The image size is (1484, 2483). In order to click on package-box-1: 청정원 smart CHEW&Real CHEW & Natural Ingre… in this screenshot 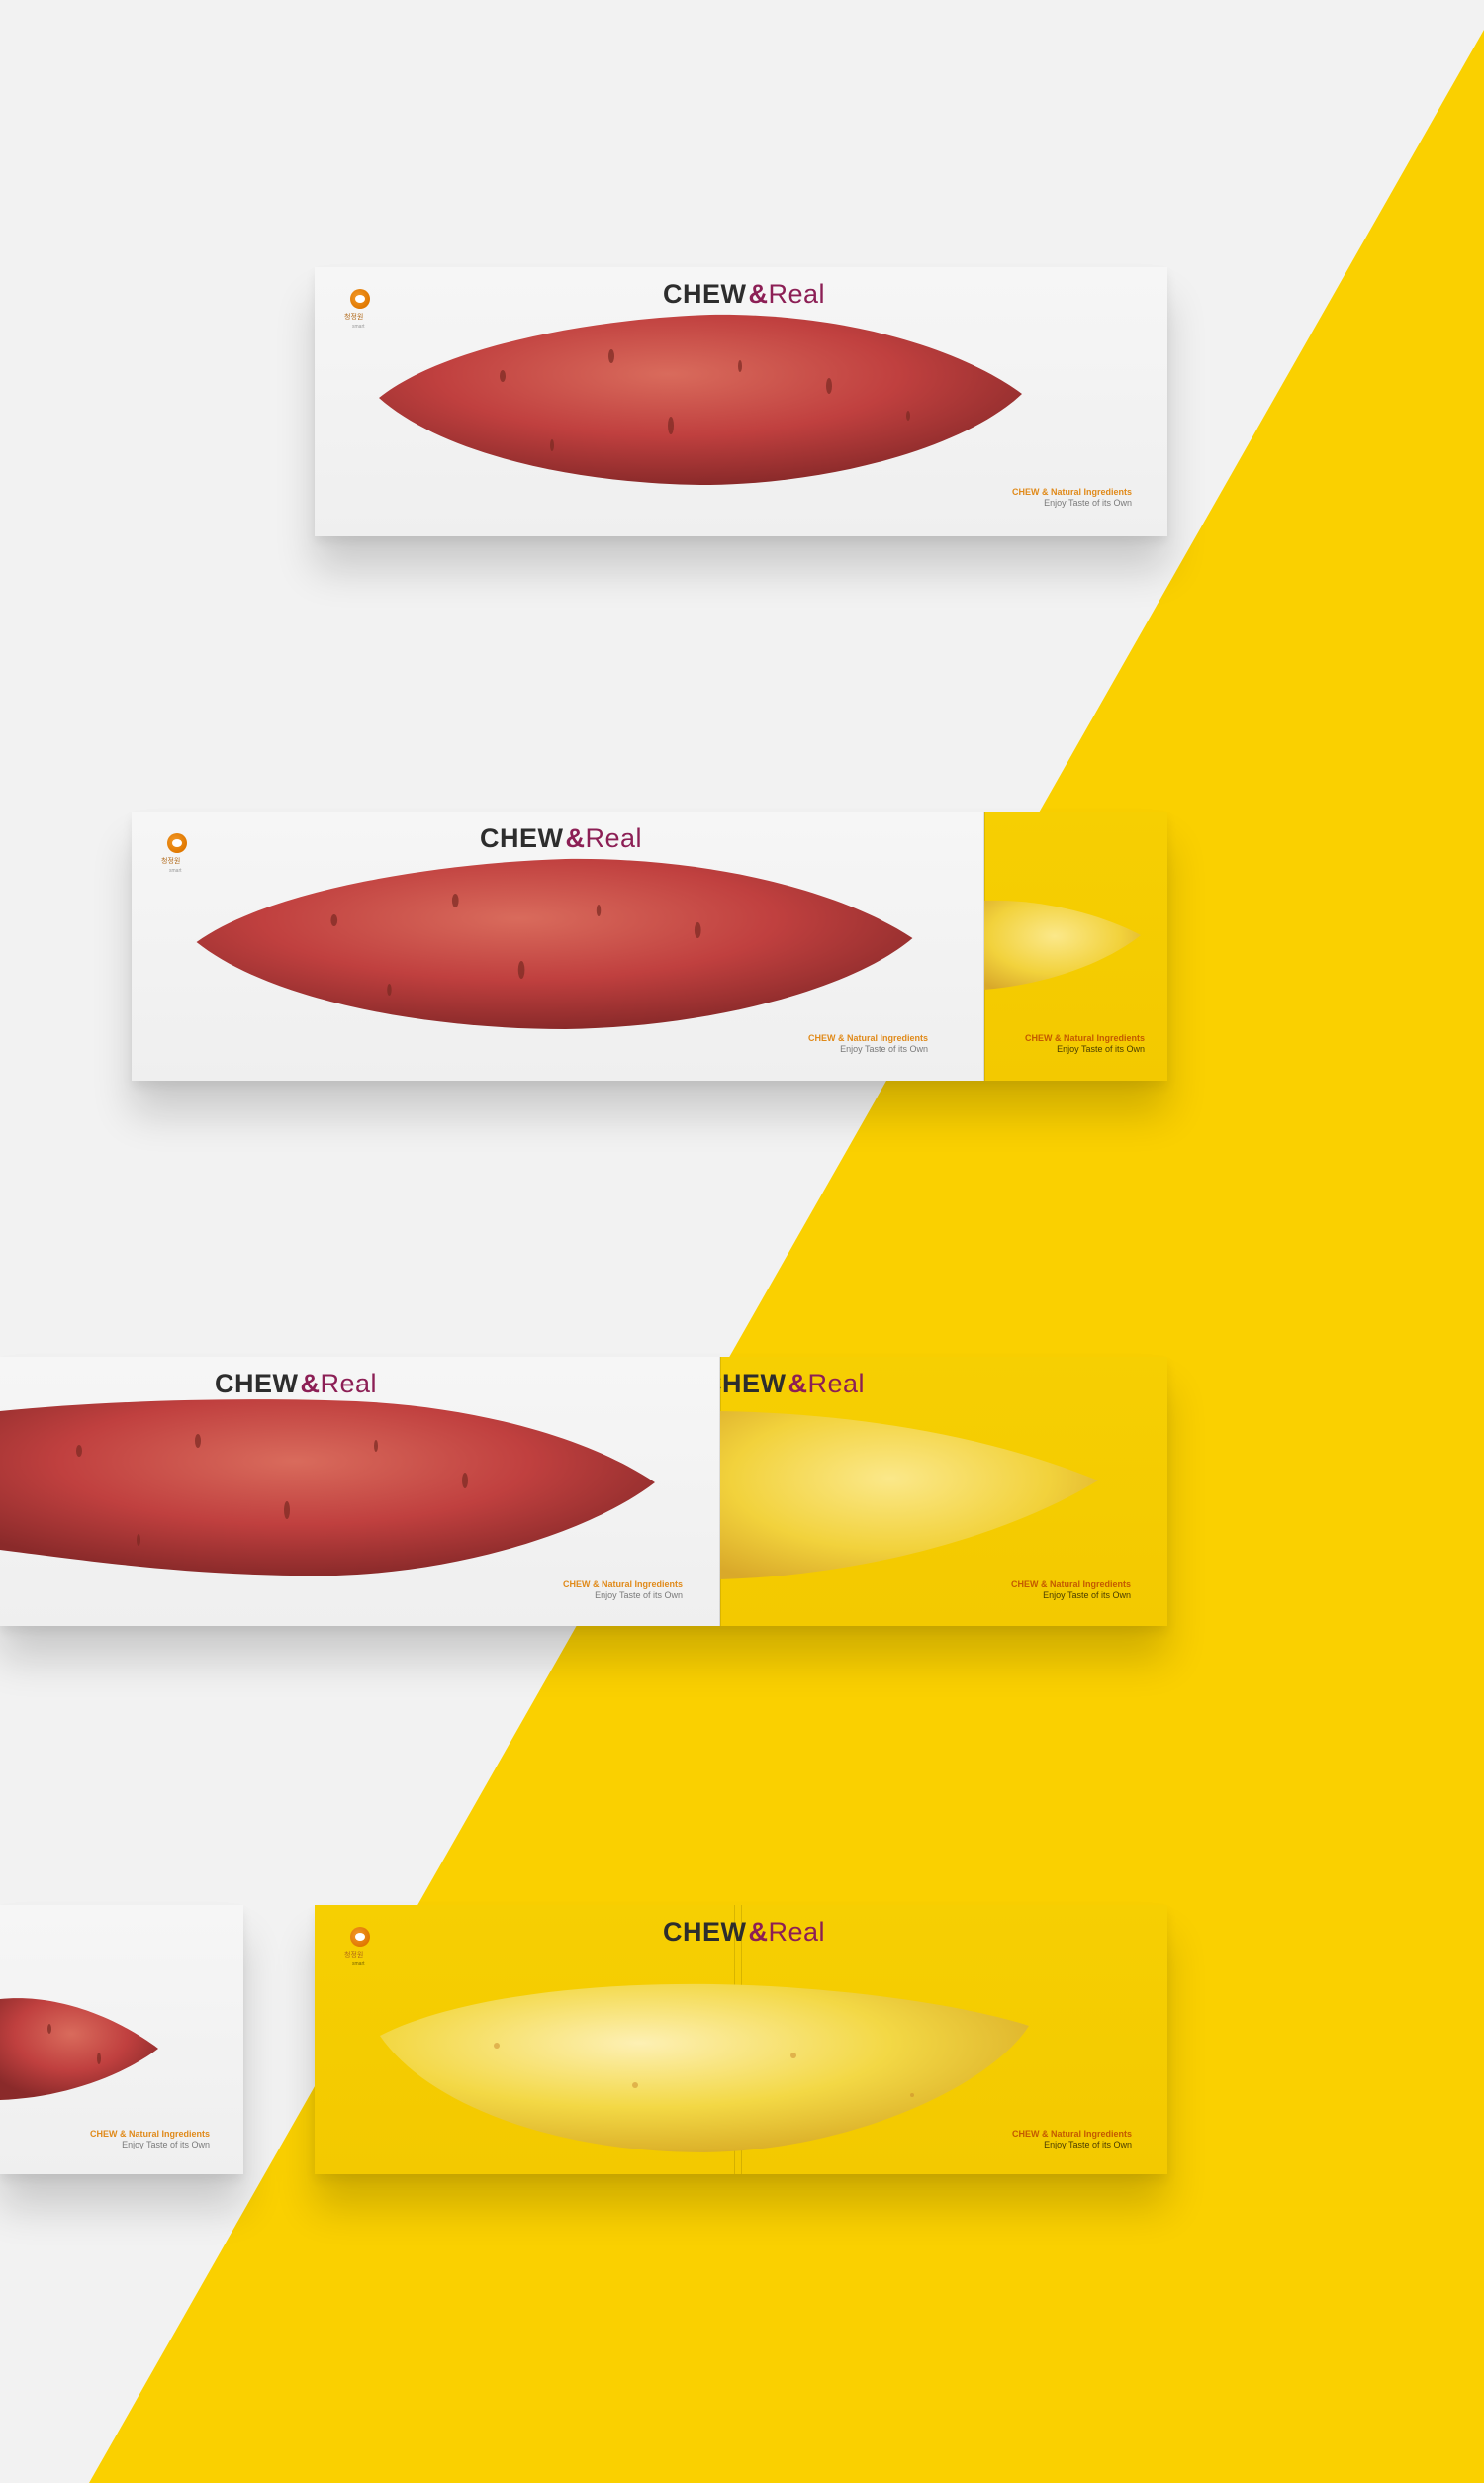, I will do `click(741, 401)`.